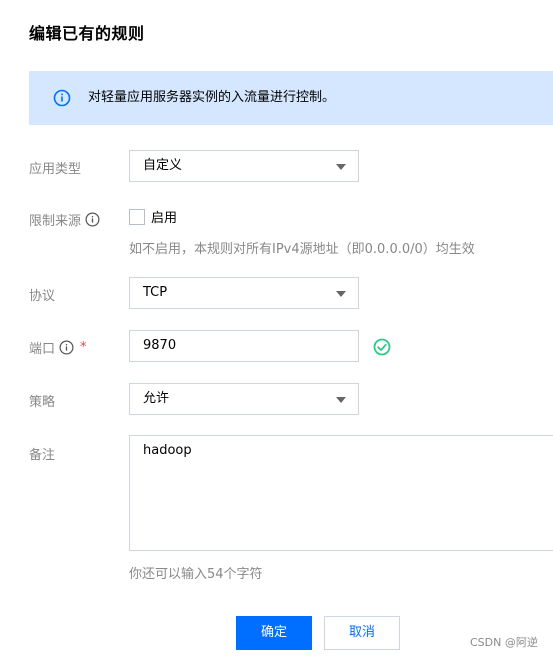 This screenshot has height=657, width=553. Describe the element at coordinates (42, 402) in the screenshot. I see `policy-label: 策略` at that location.